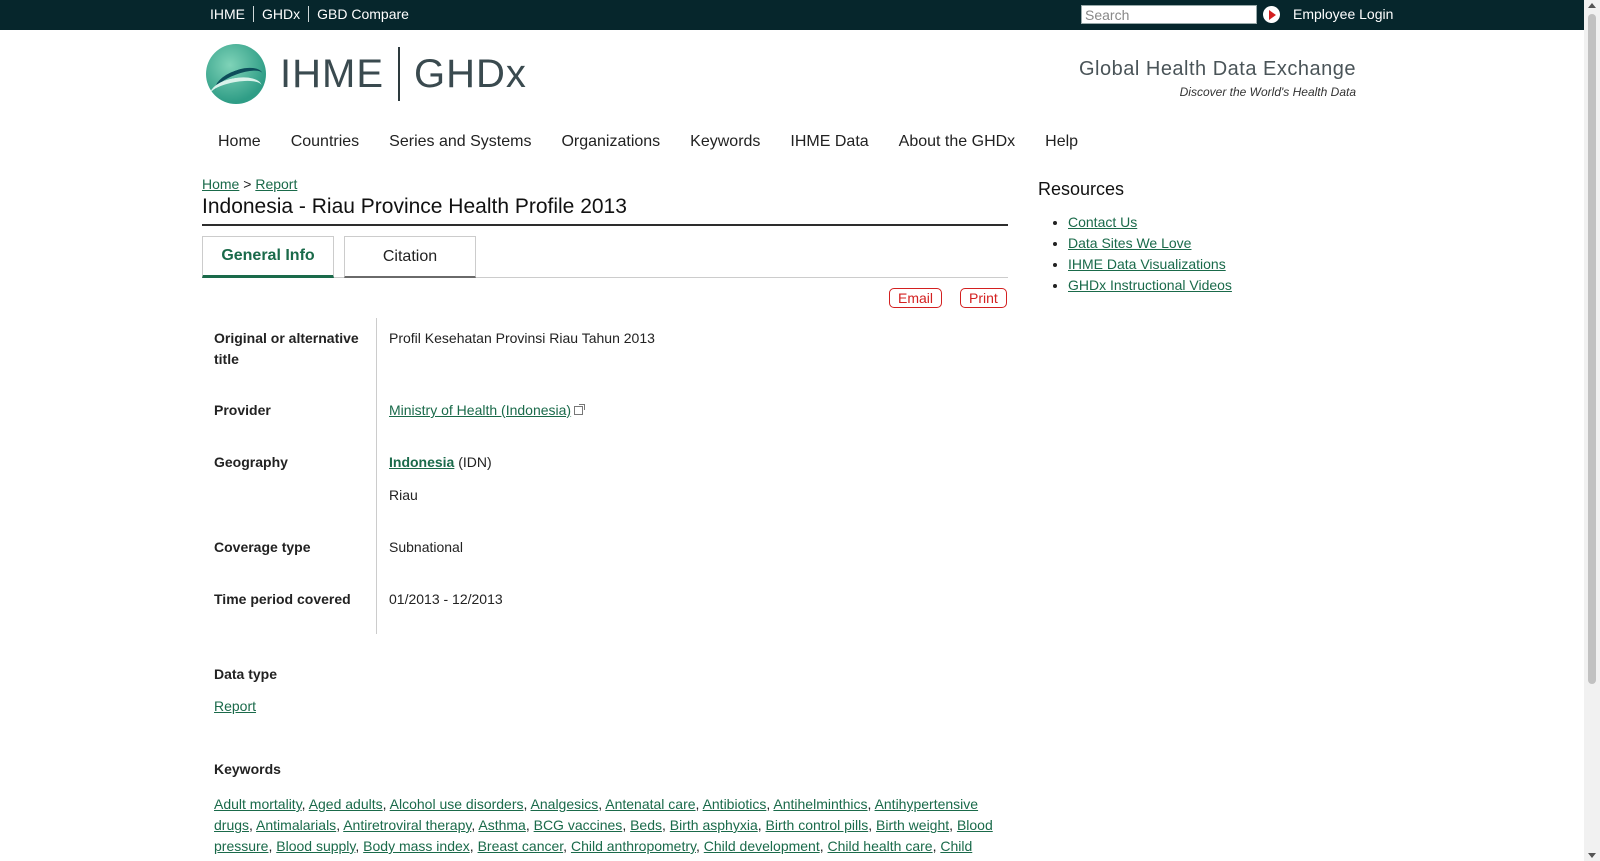  Describe the element at coordinates (426, 547) in the screenshot. I see `coverage-type-value: Subnational` at that location.